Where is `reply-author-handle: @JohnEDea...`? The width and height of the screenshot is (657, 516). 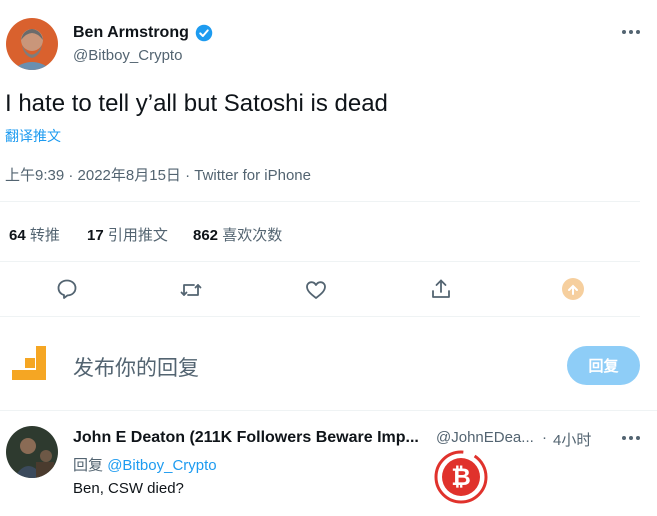
reply-author-handle: @JohnEDea... is located at coordinates (485, 437).